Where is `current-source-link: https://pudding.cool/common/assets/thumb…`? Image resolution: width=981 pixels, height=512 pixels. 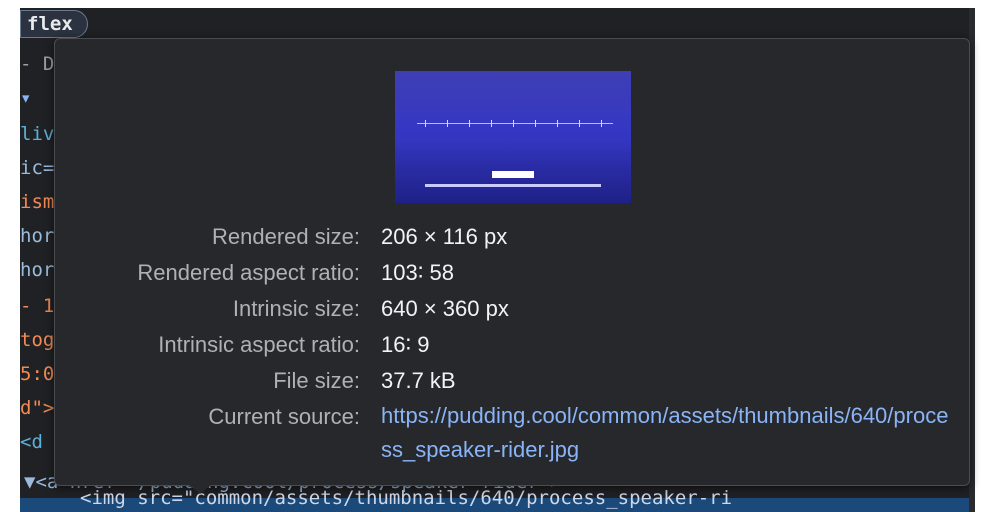 current-source-link: https://pudding.cool/common/assets/thumb… is located at coordinates (666, 433).